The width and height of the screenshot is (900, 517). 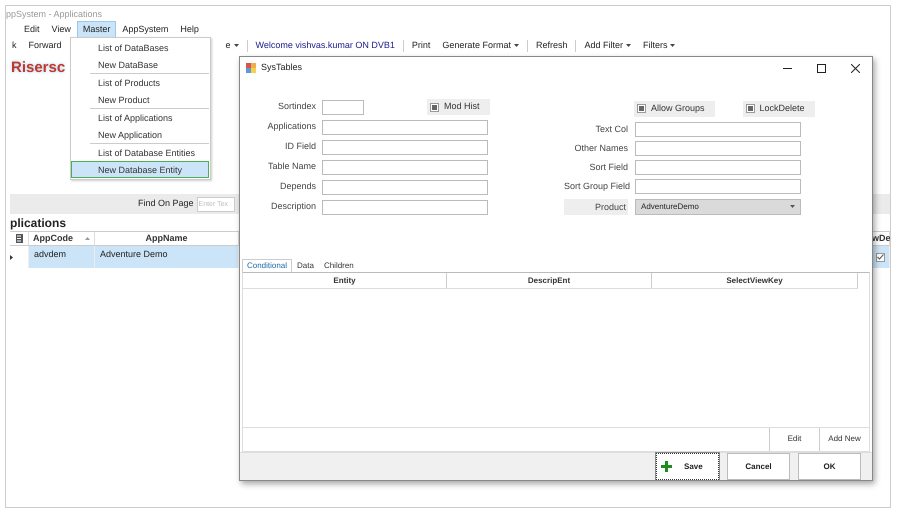 I want to click on menu-item: View, so click(x=61, y=30).